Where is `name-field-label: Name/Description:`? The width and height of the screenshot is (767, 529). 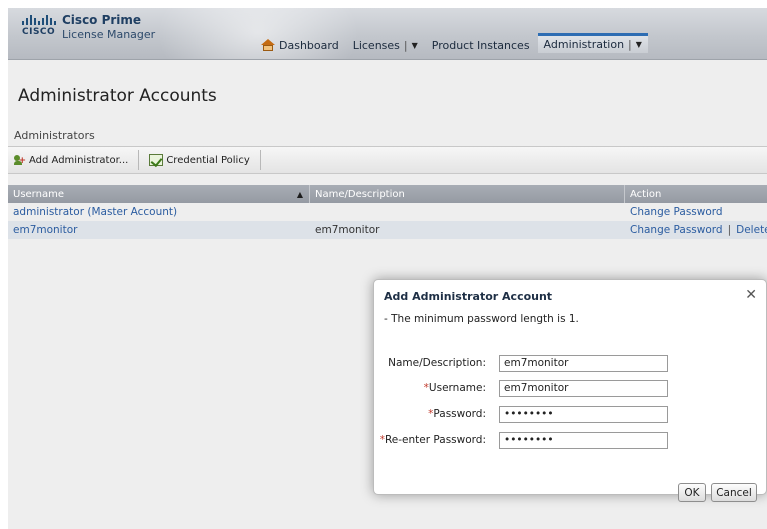
name-field-label: Name/Description: is located at coordinates (437, 363).